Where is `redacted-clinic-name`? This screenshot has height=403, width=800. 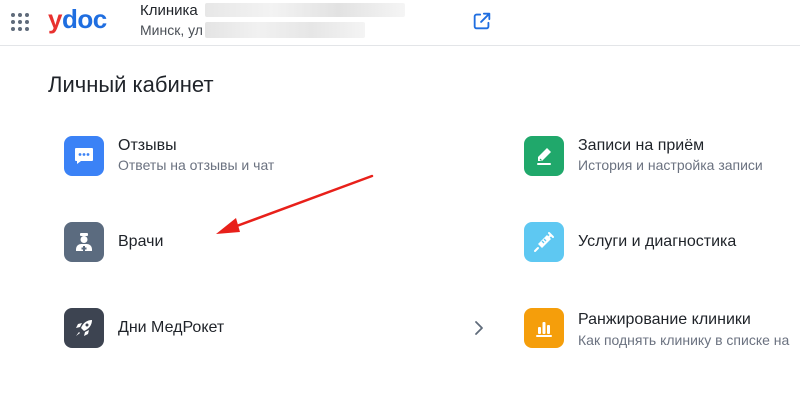
redacted-clinic-name is located at coordinates (305, 10).